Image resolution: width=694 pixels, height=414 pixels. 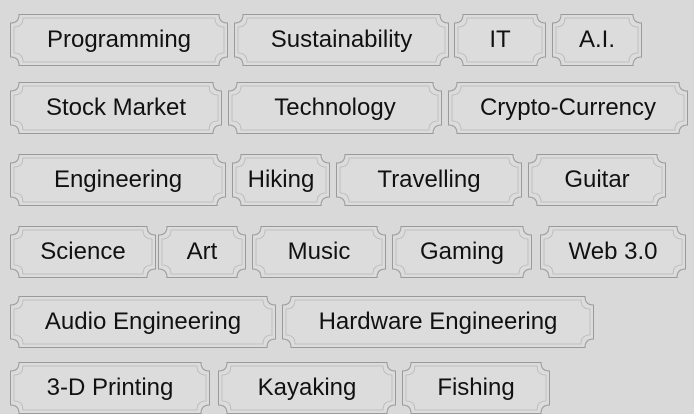 I want to click on tag-label: Technology, so click(x=335, y=107).